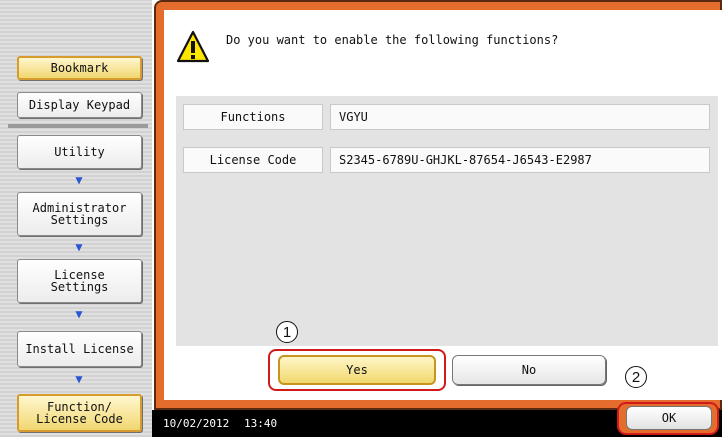  I want to click on function-license-code-button: Function/ License Code, so click(79, 413).